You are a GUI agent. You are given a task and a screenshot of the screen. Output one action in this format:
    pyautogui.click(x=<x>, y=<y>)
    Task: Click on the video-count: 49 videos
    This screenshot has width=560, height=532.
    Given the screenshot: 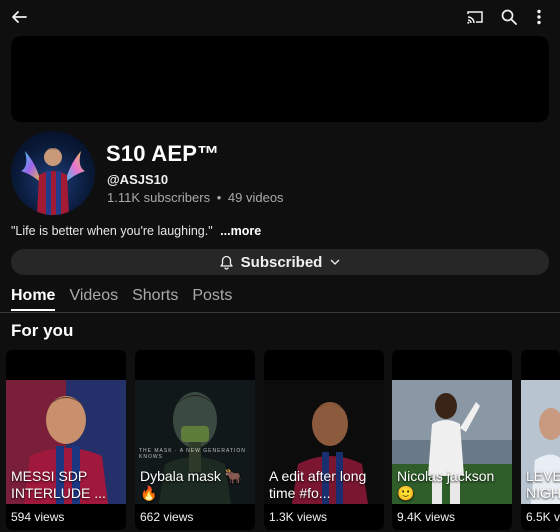 What is the action you would take?
    pyautogui.click(x=255, y=197)
    